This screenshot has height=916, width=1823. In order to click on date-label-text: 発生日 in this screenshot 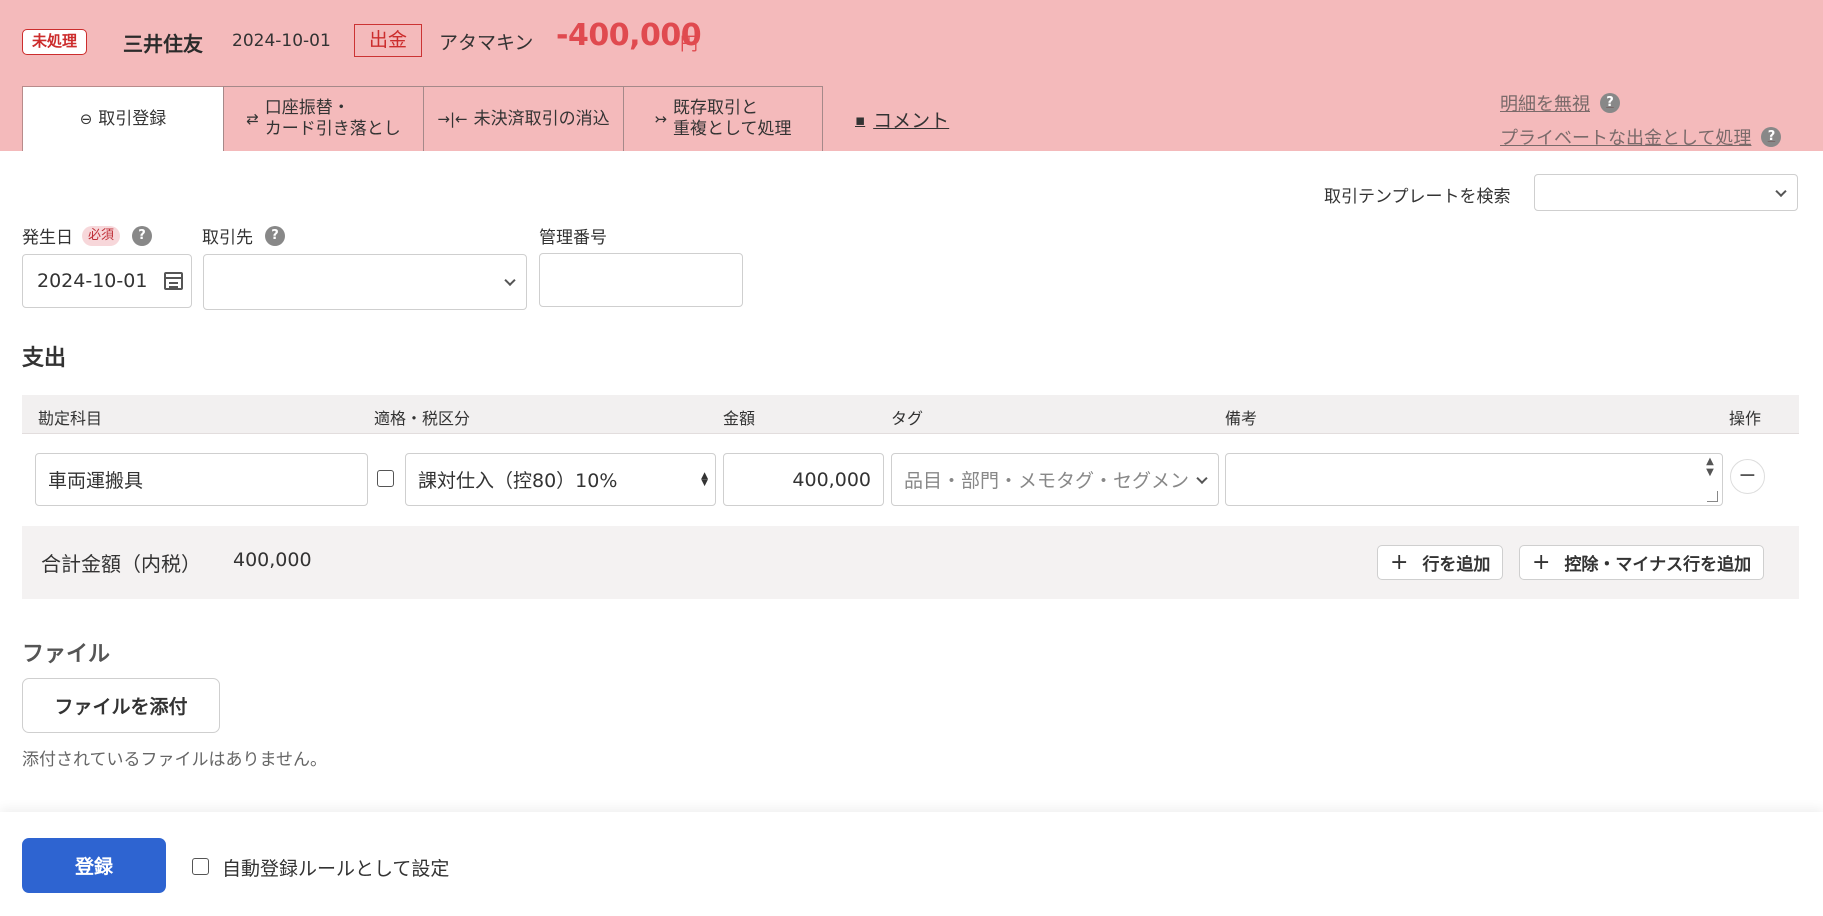, I will do `click(47, 238)`.